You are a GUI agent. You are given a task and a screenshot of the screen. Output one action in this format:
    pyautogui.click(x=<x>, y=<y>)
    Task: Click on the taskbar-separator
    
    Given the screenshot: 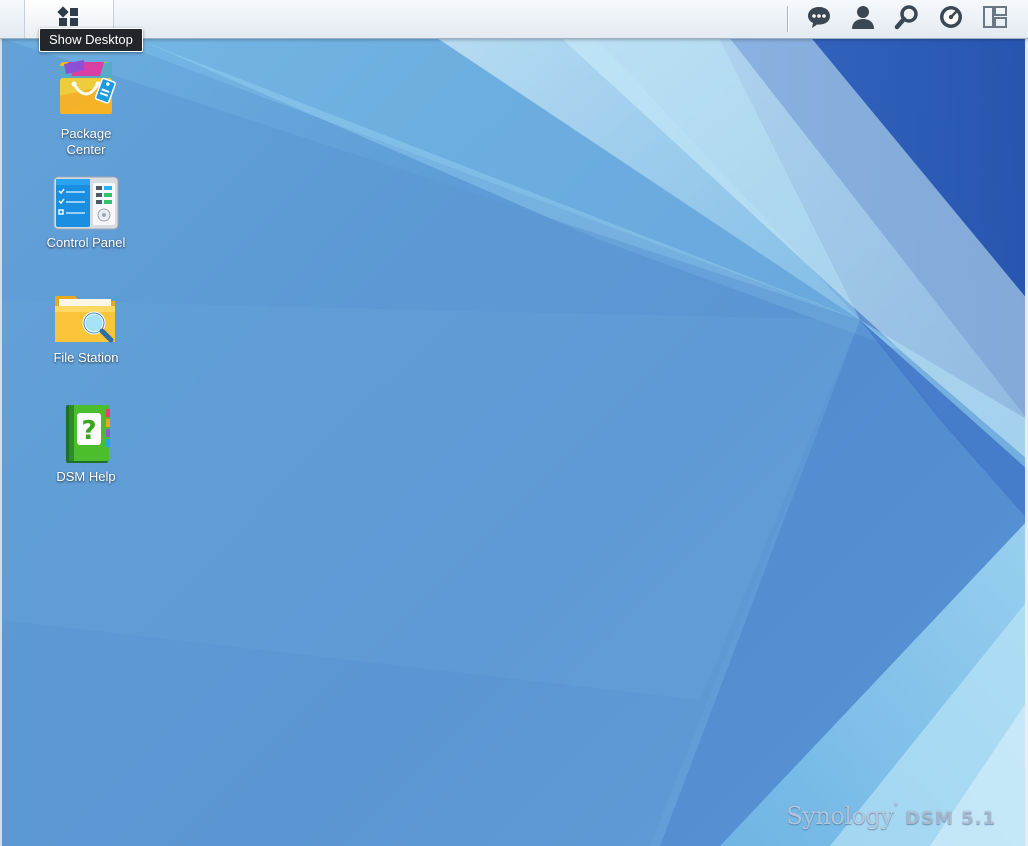 What is the action you would take?
    pyautogui.click(x=787, y=19)
    